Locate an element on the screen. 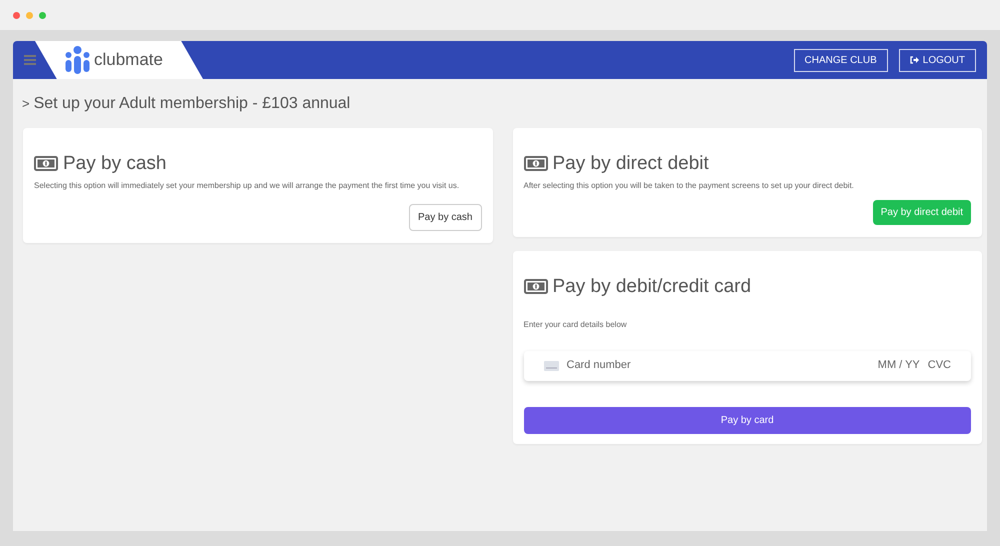 This screenshot has width=1000, height=546. card-title: Pay by cash is located at coordinates (114, 164).